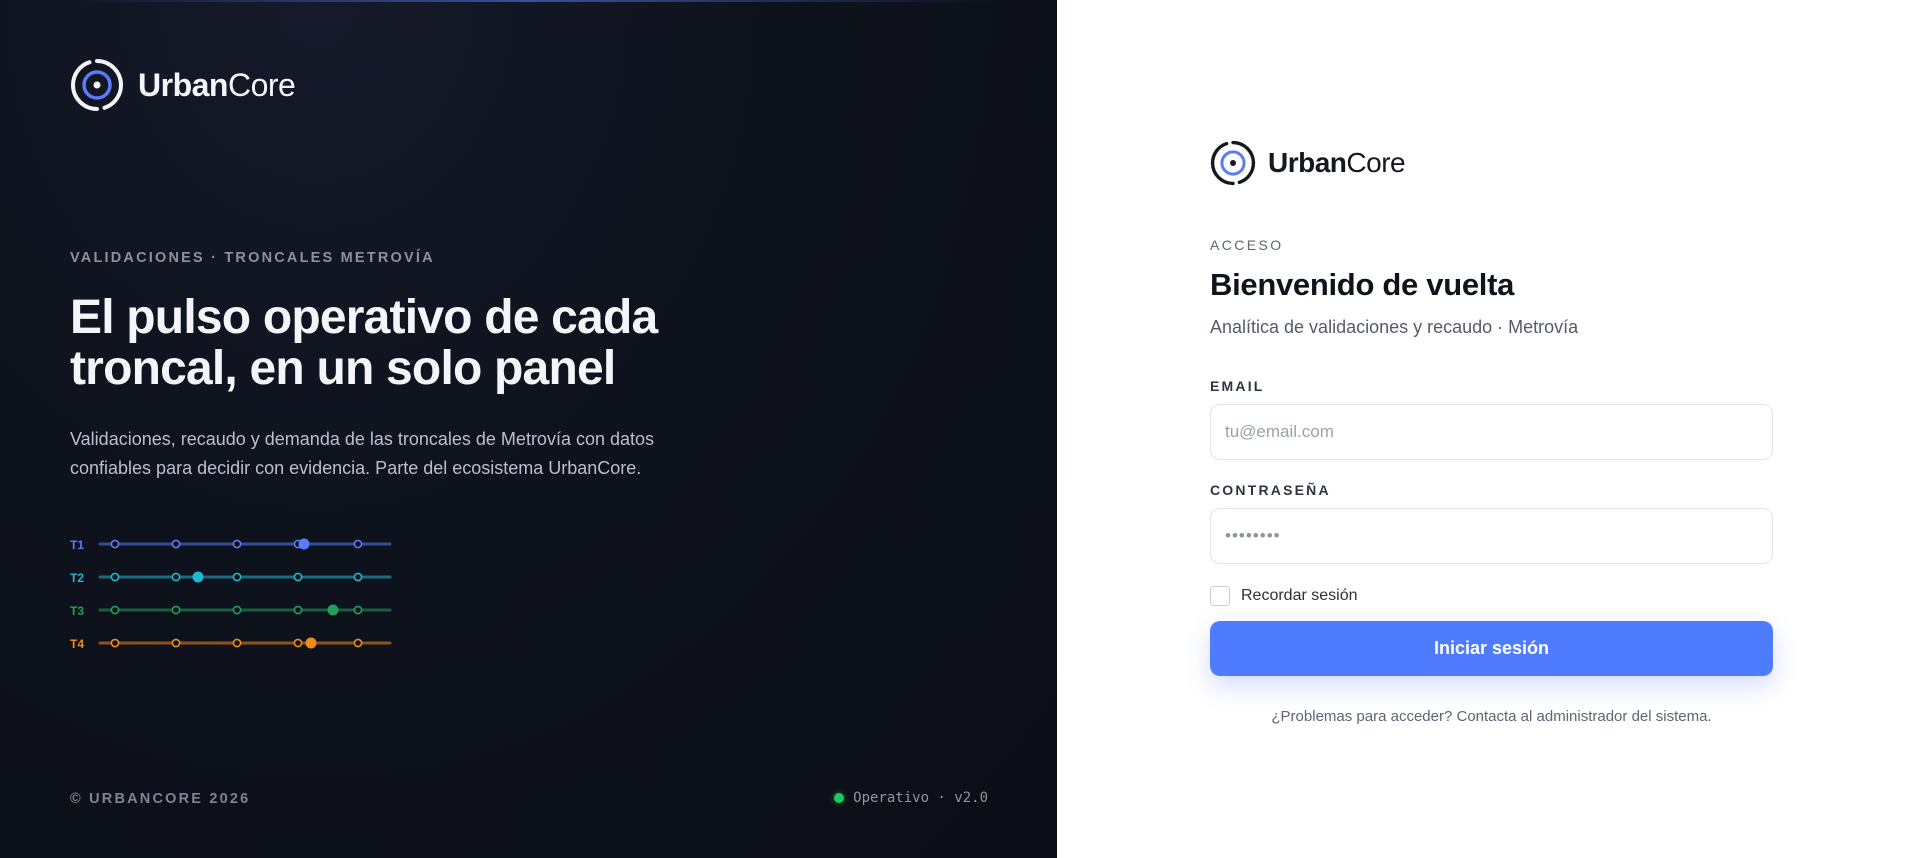 This screenshot has height=858, width=1920. Describe the element at coordinates (77, 611) in the screenshot. I see `troncal-label: T3` at that location.